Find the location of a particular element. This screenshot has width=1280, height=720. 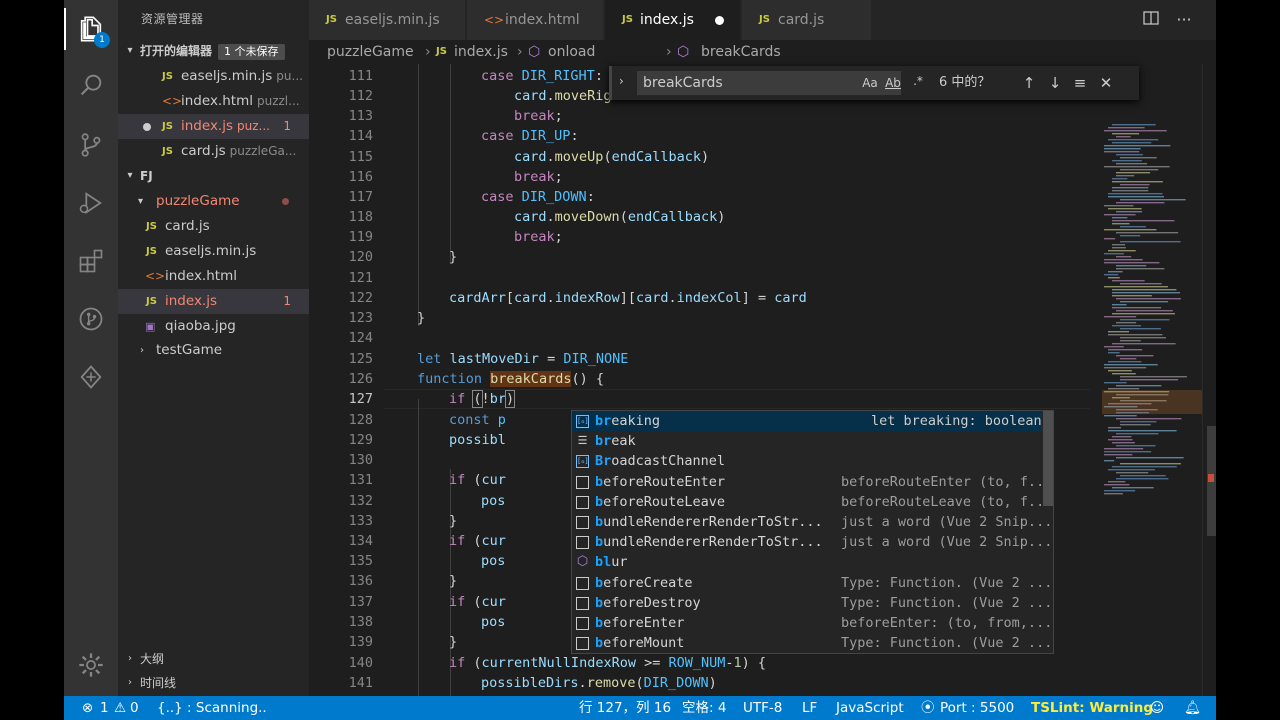

whole-word-toggle: Ab is located at coordinates (893, 83).